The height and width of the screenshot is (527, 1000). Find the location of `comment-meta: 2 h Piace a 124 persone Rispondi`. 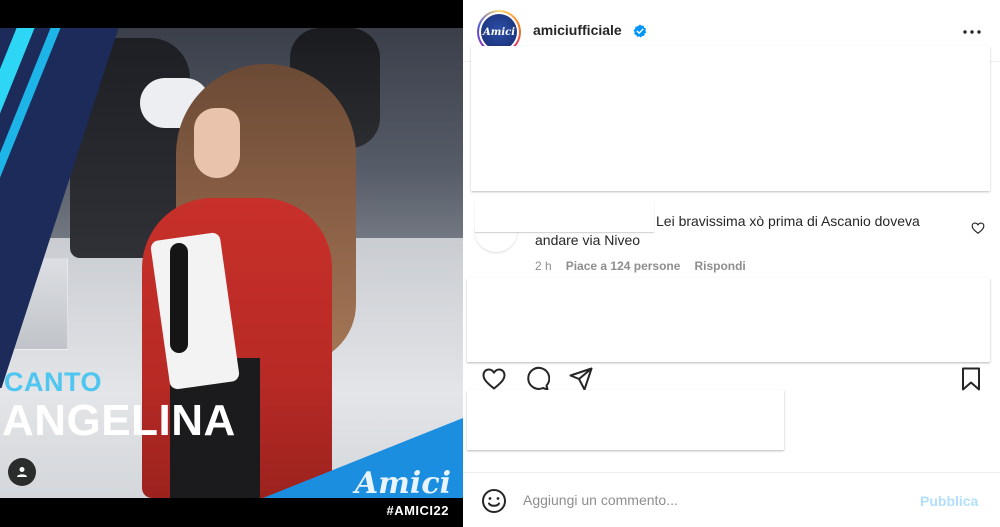

comment-meta: 2 h Piace a 124 persone Rispondi is located at coordinates (640, 266).